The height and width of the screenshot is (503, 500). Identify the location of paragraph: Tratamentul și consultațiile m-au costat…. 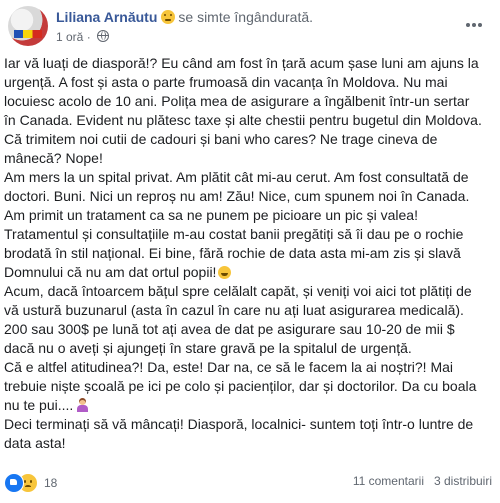
(234, 253).